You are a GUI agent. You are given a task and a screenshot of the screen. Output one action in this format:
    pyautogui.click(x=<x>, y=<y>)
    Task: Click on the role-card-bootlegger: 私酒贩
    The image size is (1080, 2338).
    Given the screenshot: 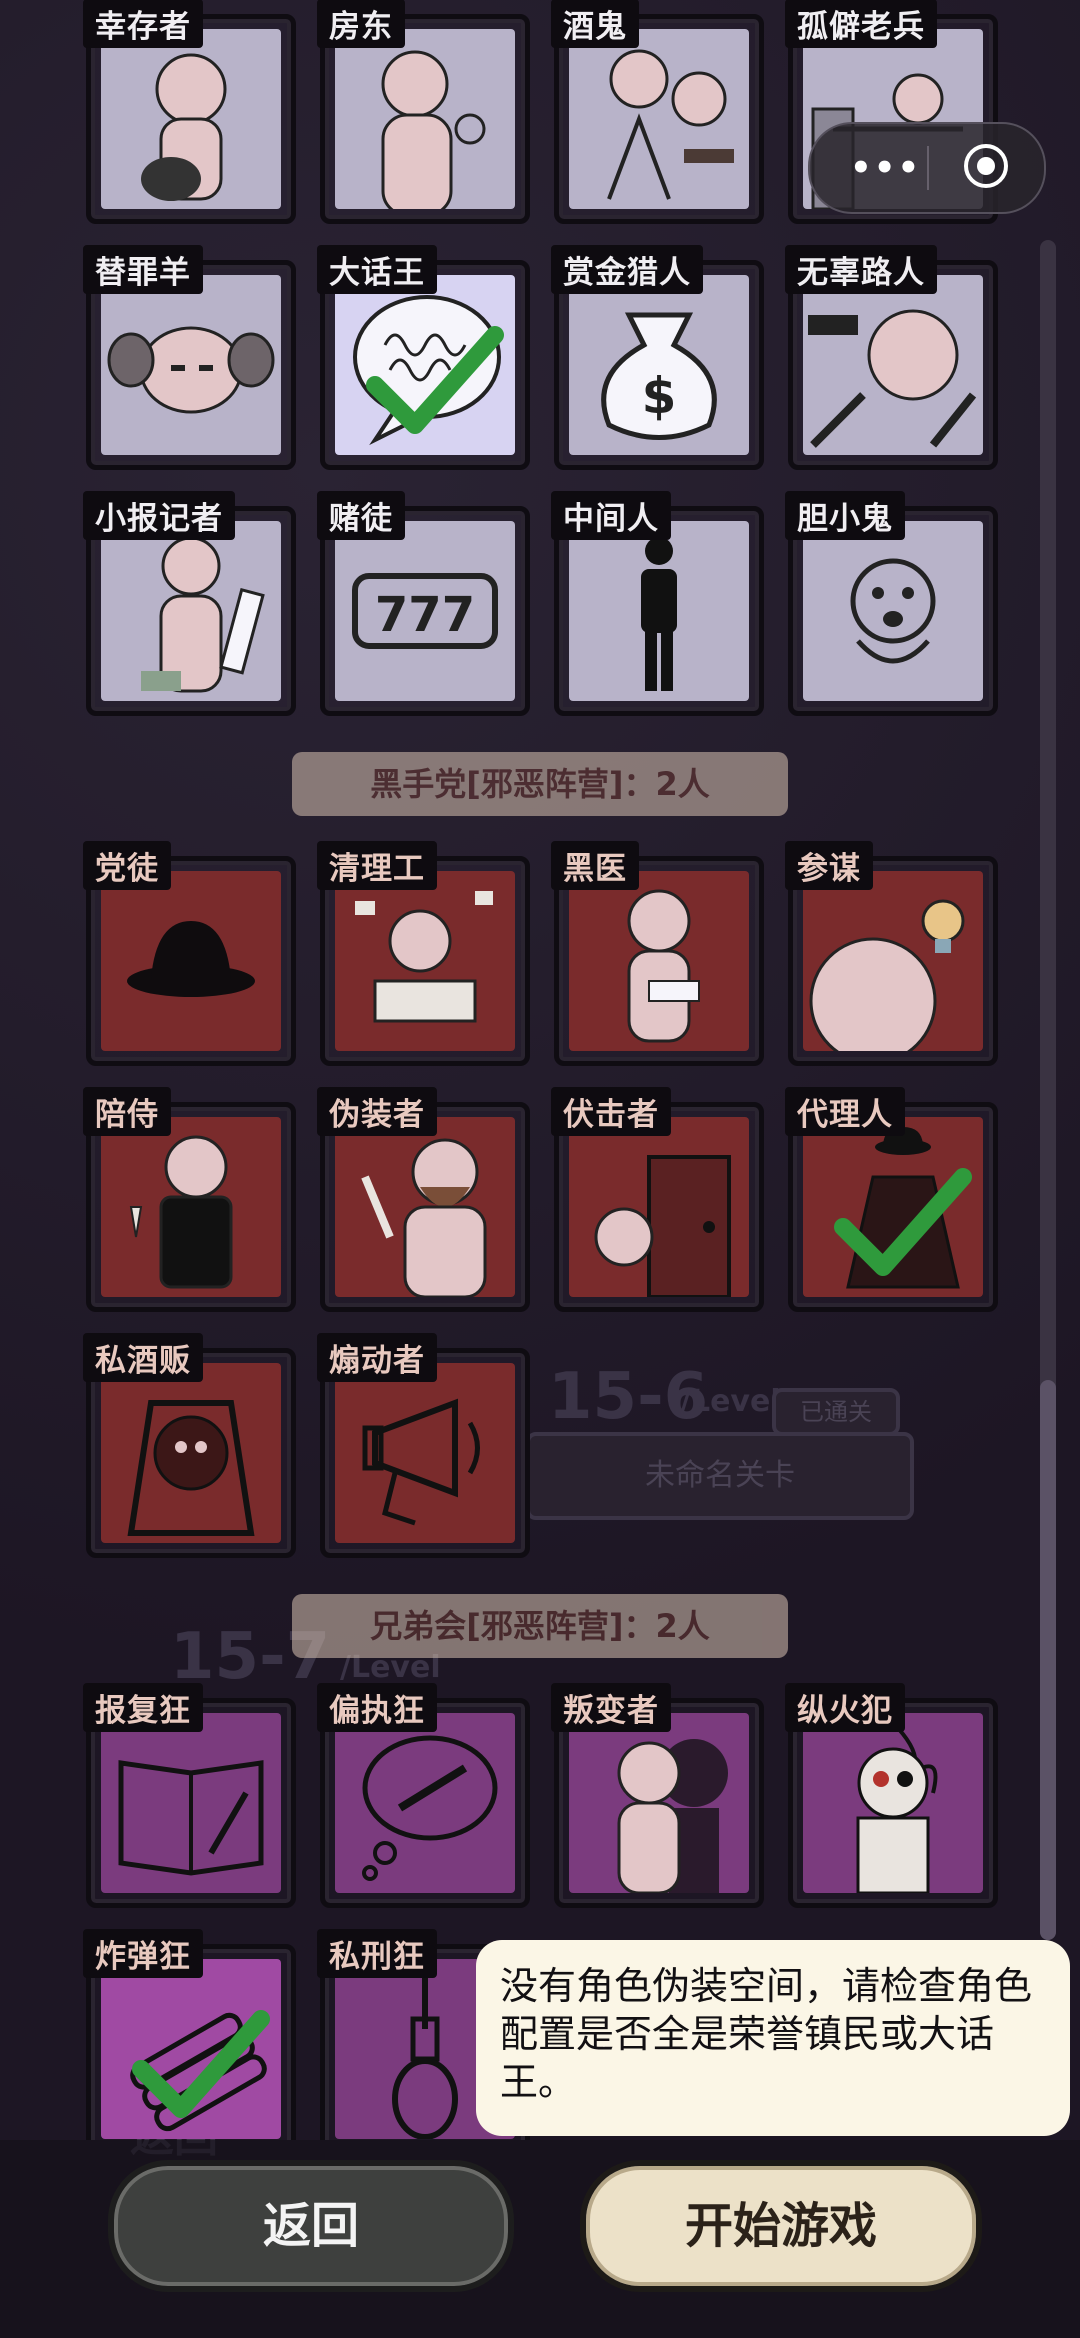 What is the action you would take?
    pyautogui.click(x=189, y=1445)
    